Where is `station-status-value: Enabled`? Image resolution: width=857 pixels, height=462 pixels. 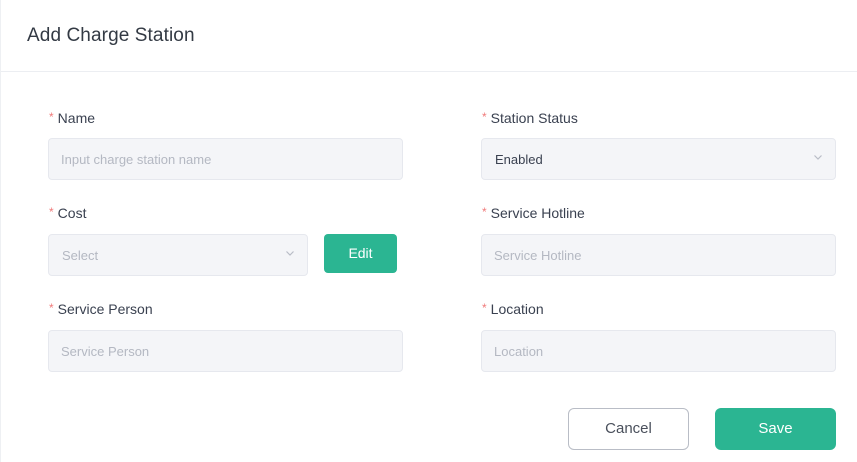
station-status-value: Enabled is located at coordinates (519, 159).